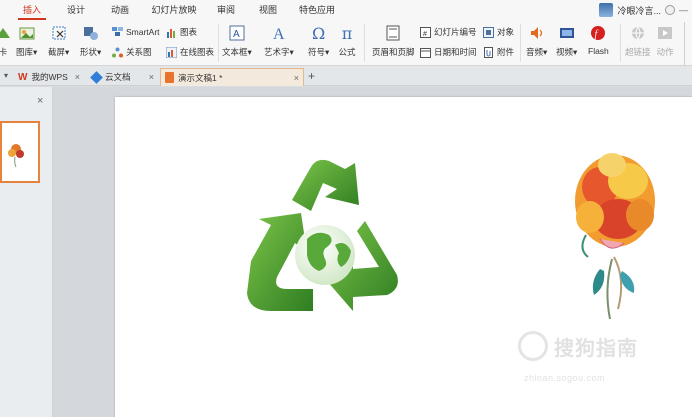 The width and height of the screenshot is (692, 417). I want to click on formula-button: π 公式, so click(347, 41).